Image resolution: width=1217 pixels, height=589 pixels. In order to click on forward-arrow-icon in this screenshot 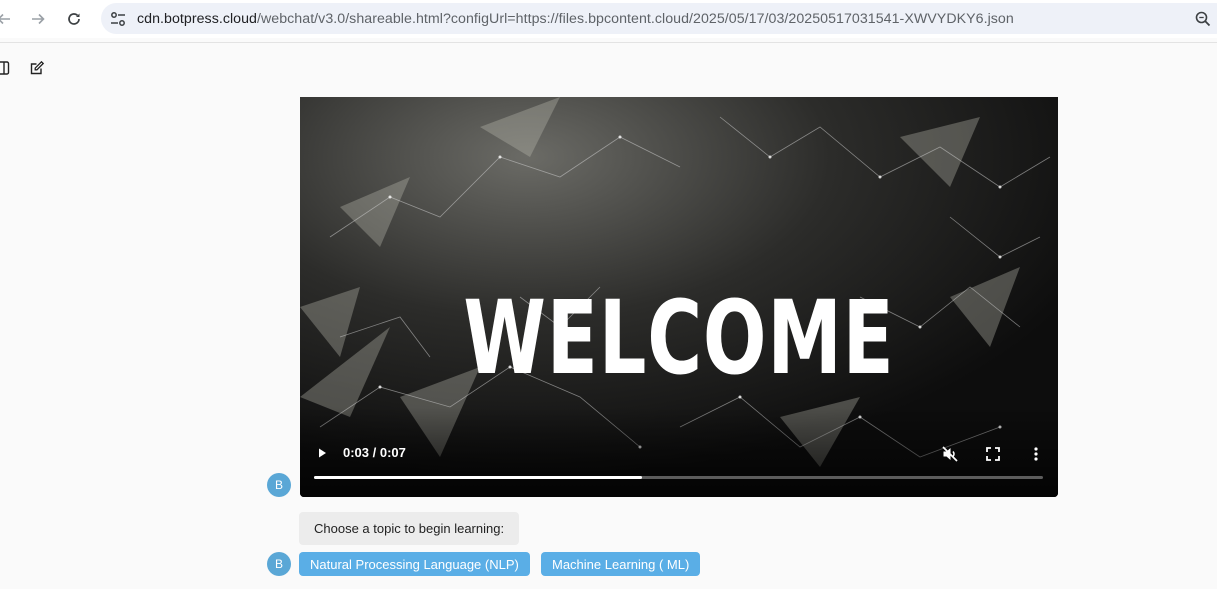, I will do `click(38, 19)`.